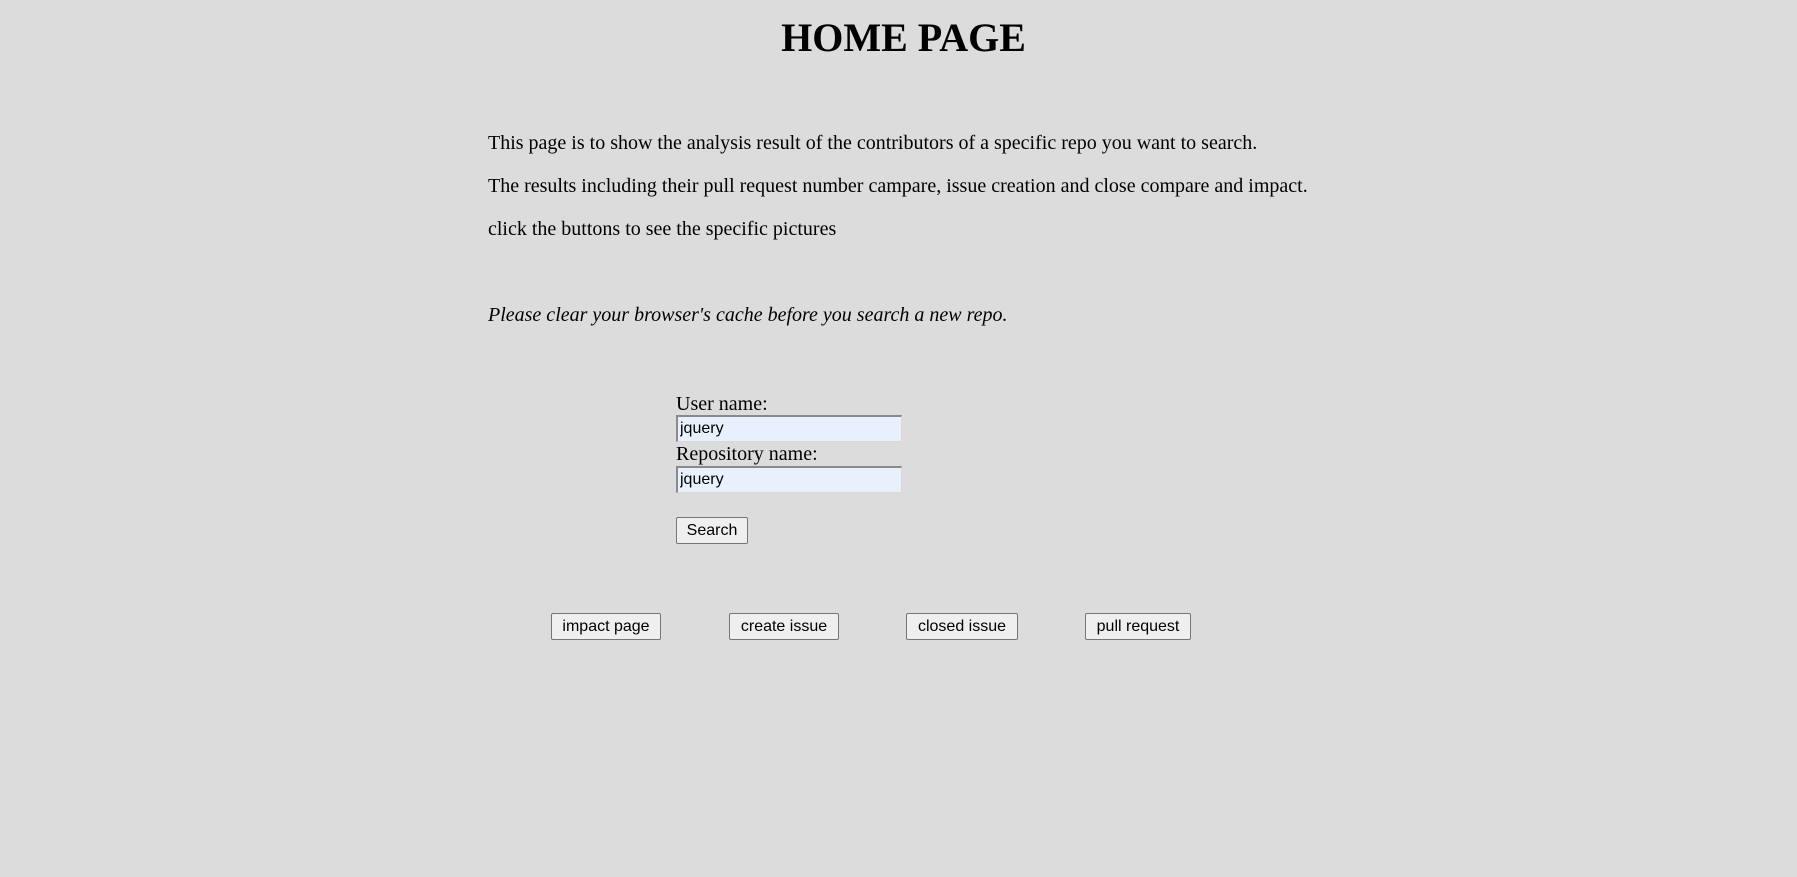 The image size is (1797, 877). Describe the element at coordinates (747, 454) in the screenshot. I see `repository-name-label: Repository name:` at that location.